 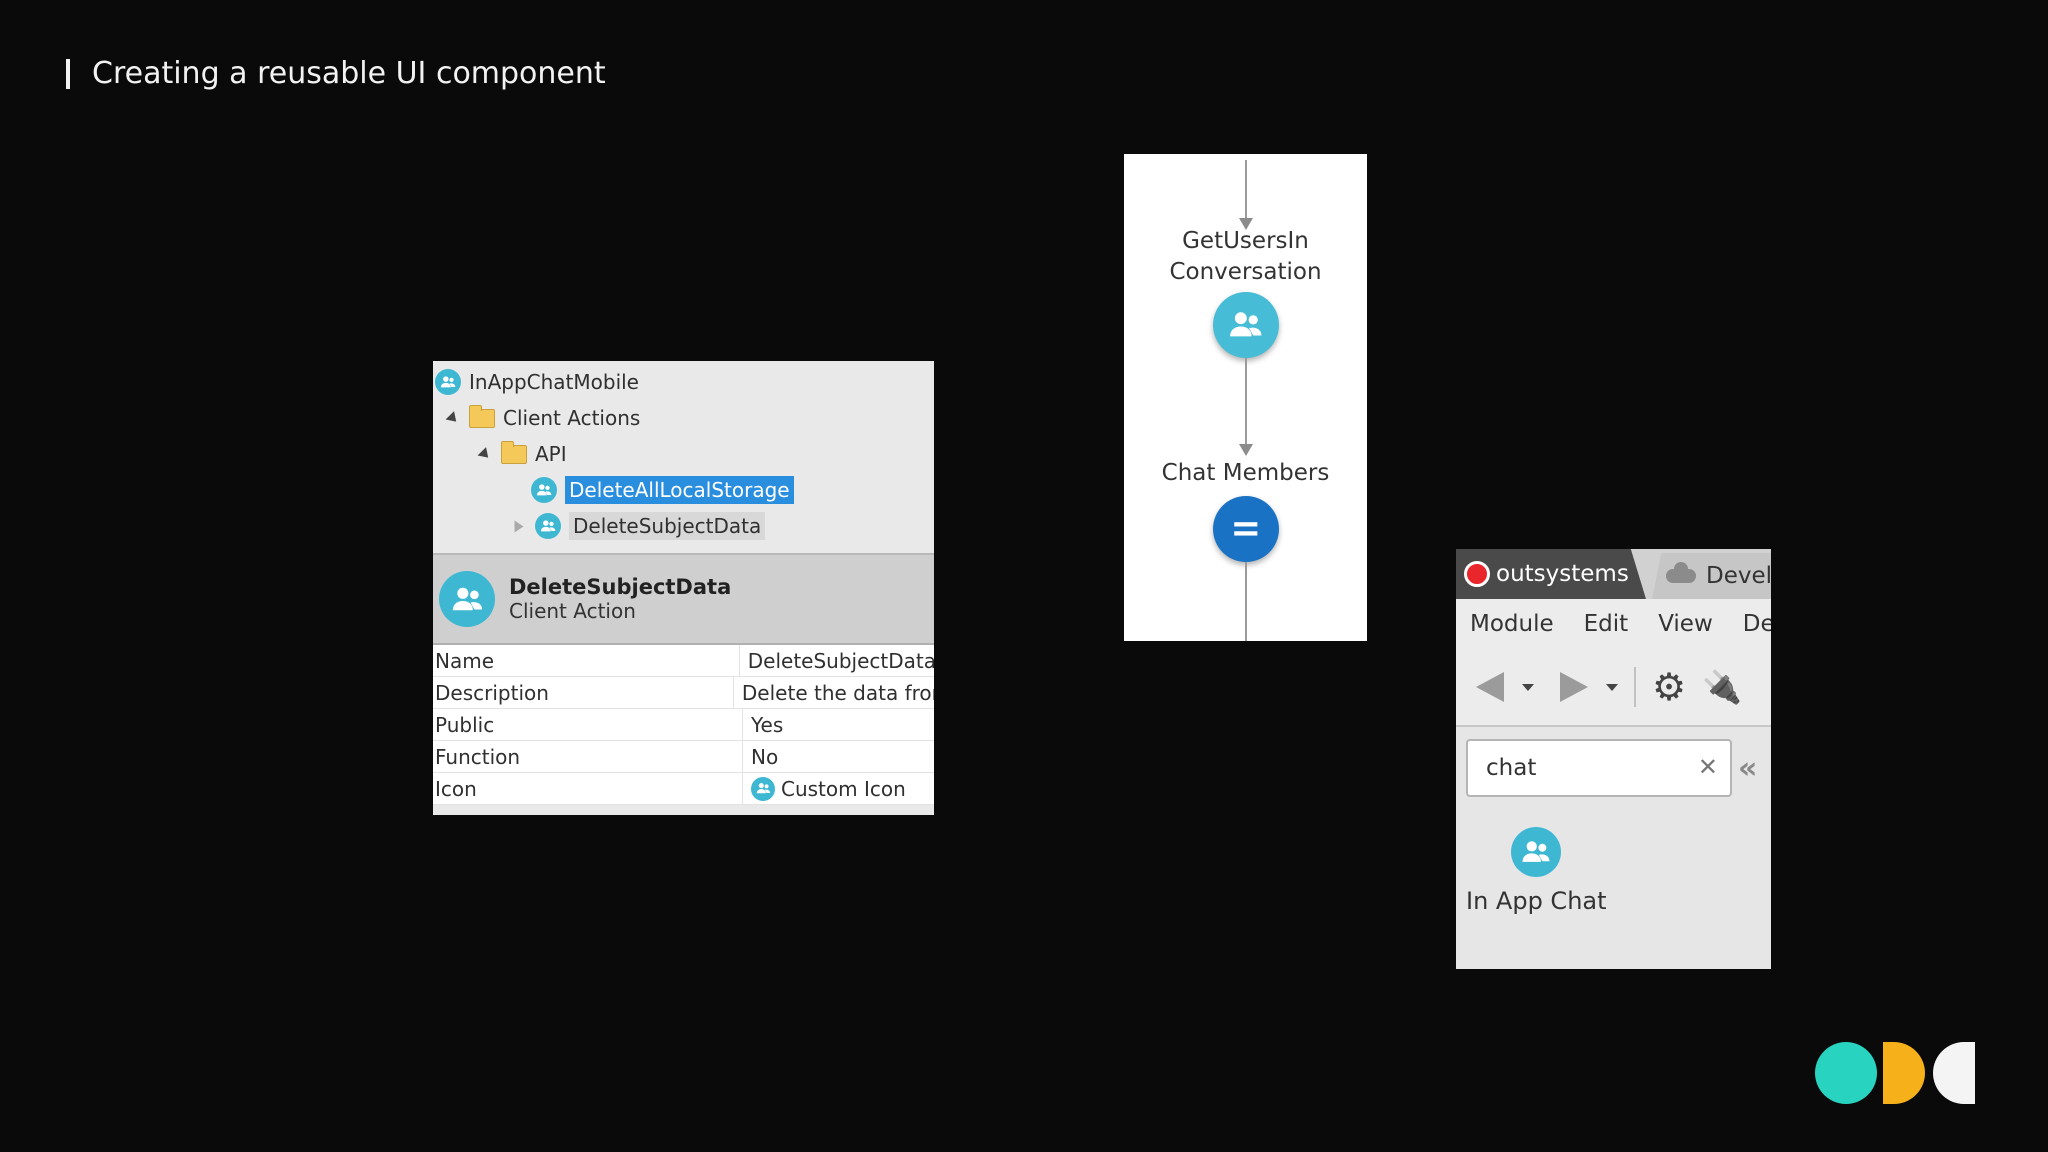 I want to click on collapse-panel-icon: «, so click(x=1747, y=768).